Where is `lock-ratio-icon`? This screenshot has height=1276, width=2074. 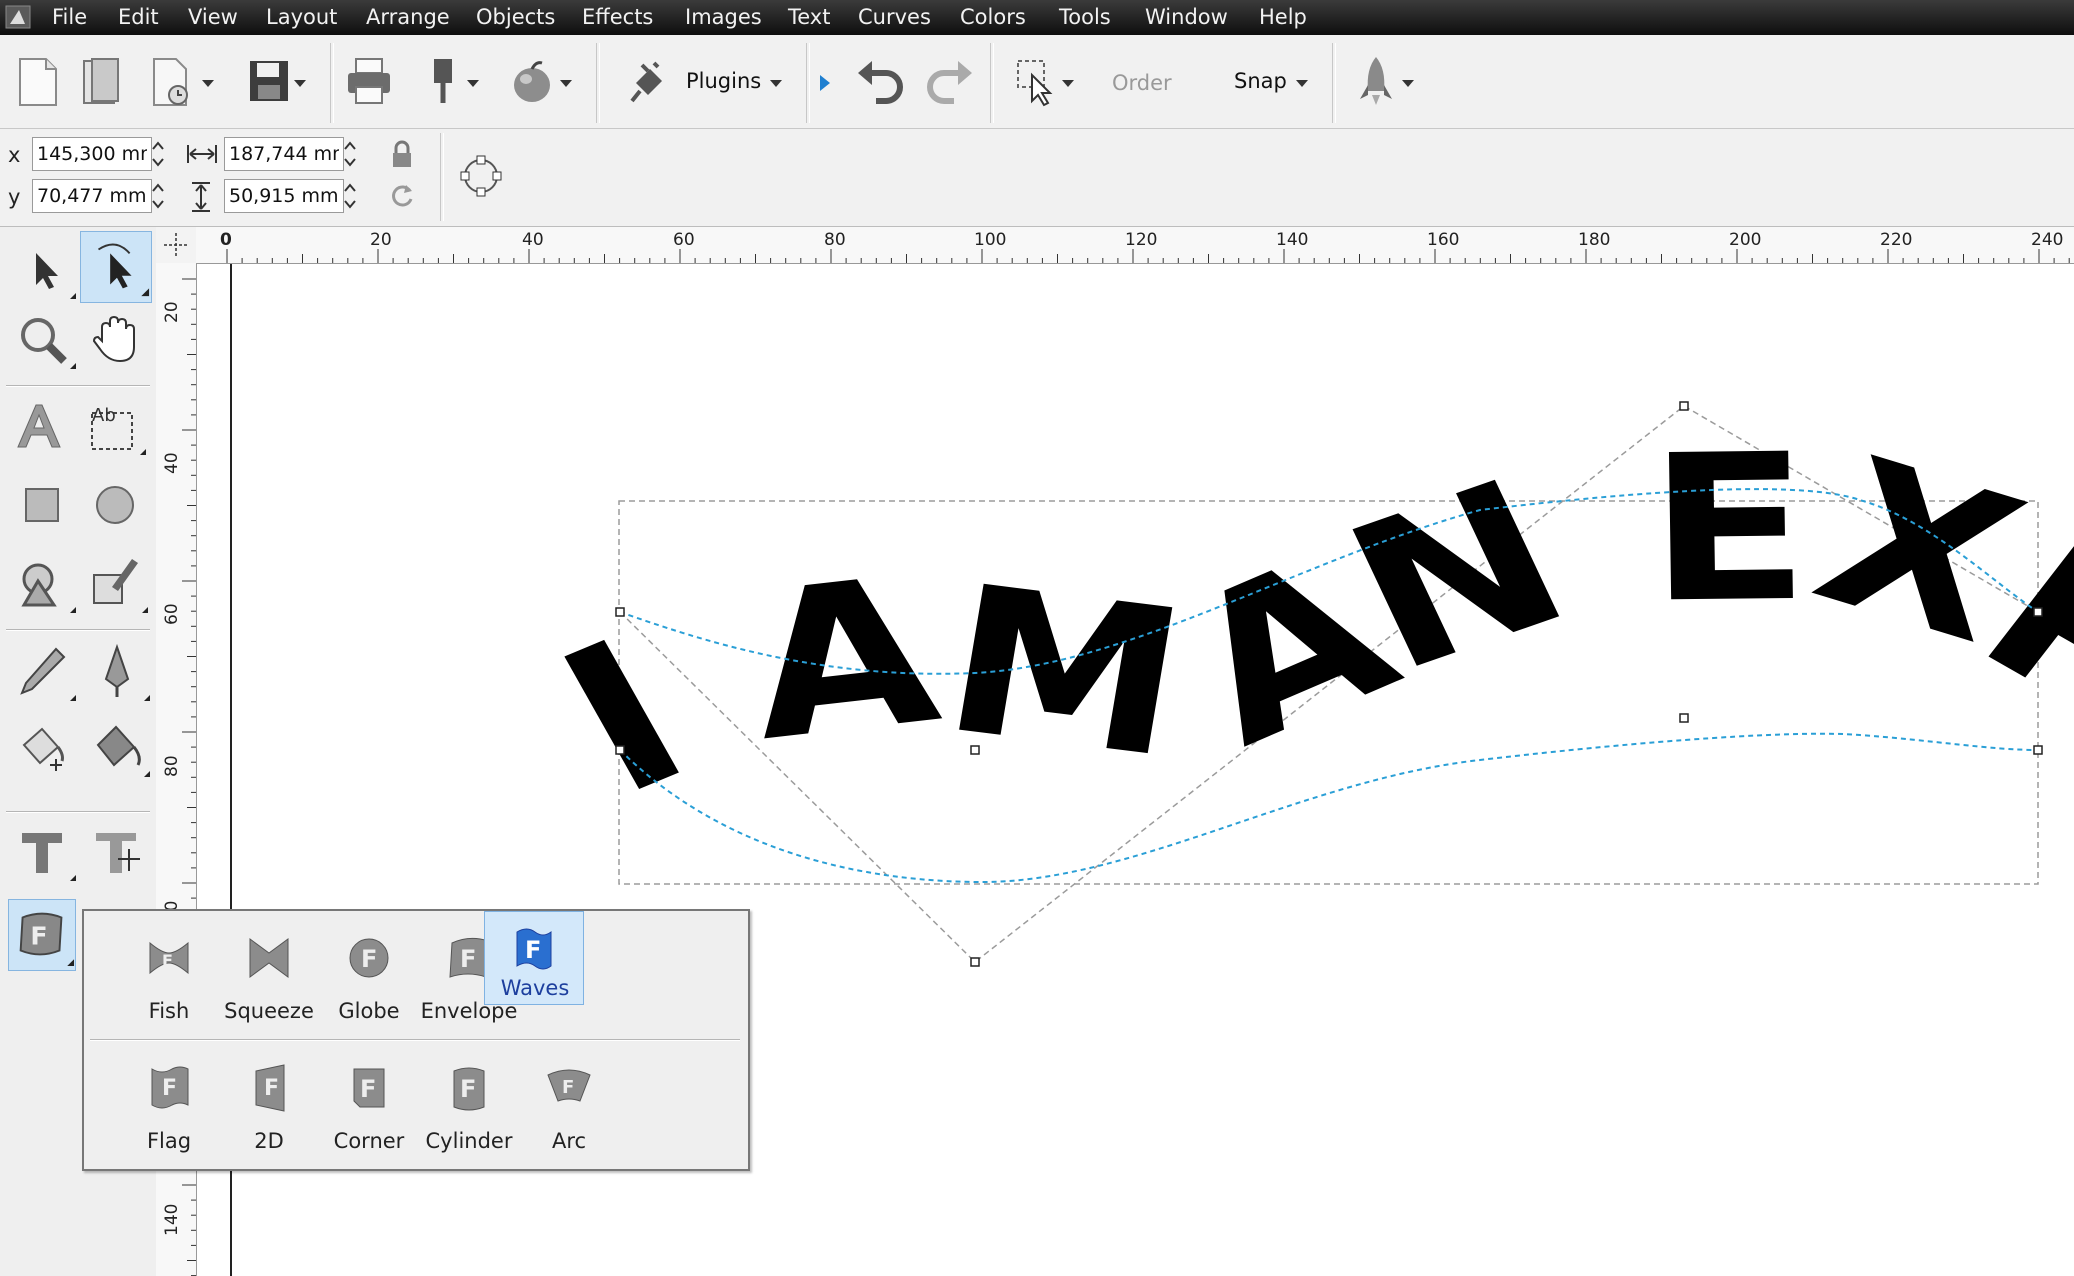 lock-ratio-icon is located at coordinates (402, 154).